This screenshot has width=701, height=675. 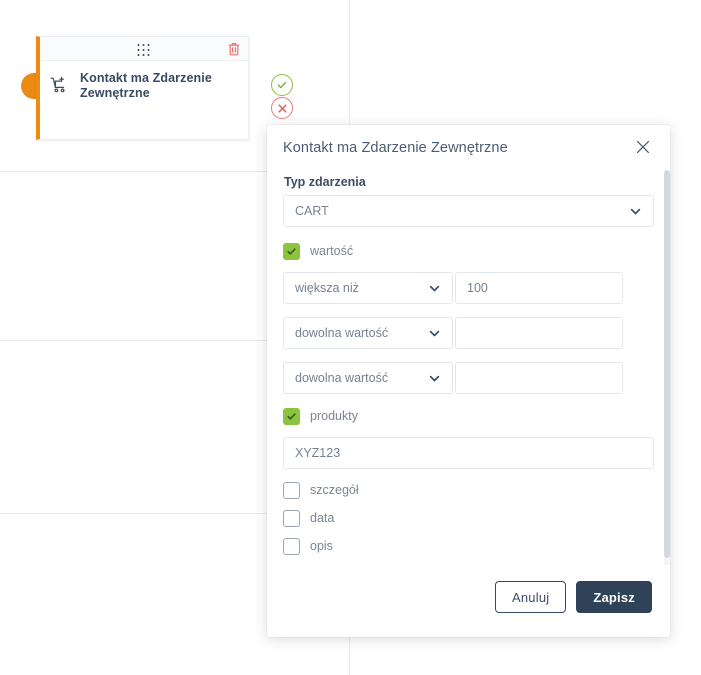 I want to click on products-input: XYZ123, so click(x=468, y=453).